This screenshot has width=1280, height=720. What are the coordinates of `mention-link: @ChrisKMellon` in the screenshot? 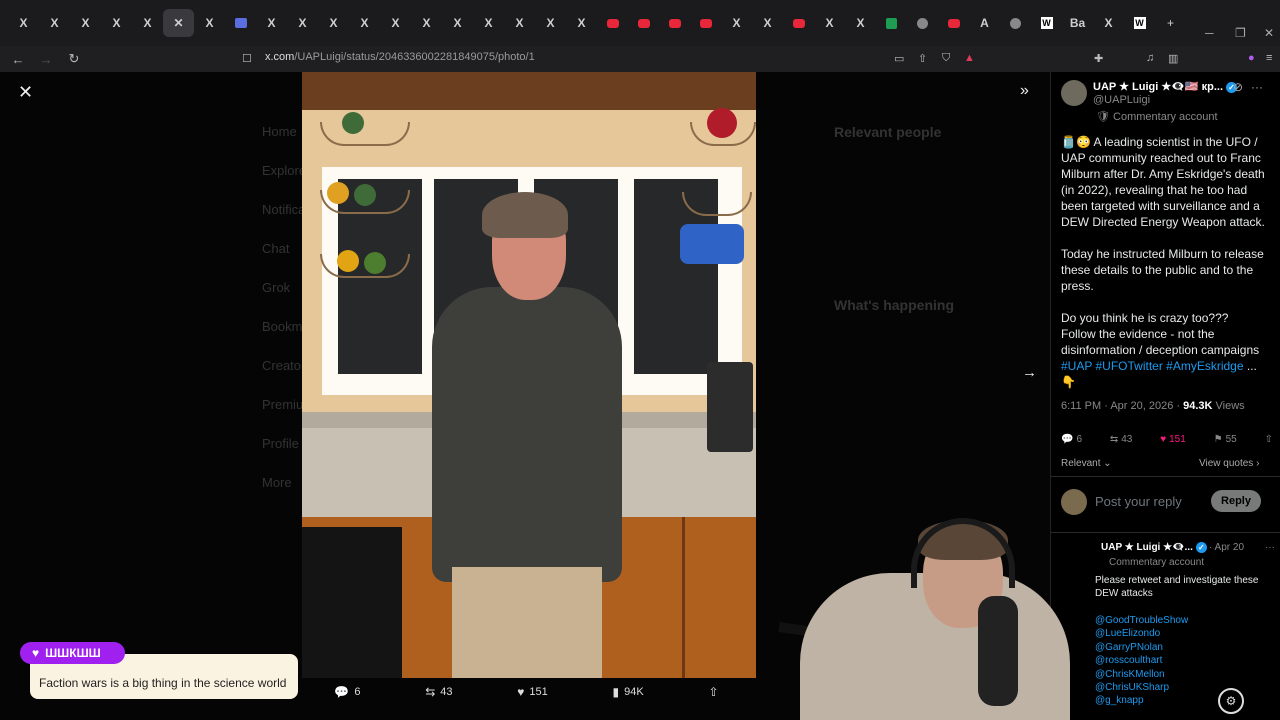 It's located at (1141, 674).